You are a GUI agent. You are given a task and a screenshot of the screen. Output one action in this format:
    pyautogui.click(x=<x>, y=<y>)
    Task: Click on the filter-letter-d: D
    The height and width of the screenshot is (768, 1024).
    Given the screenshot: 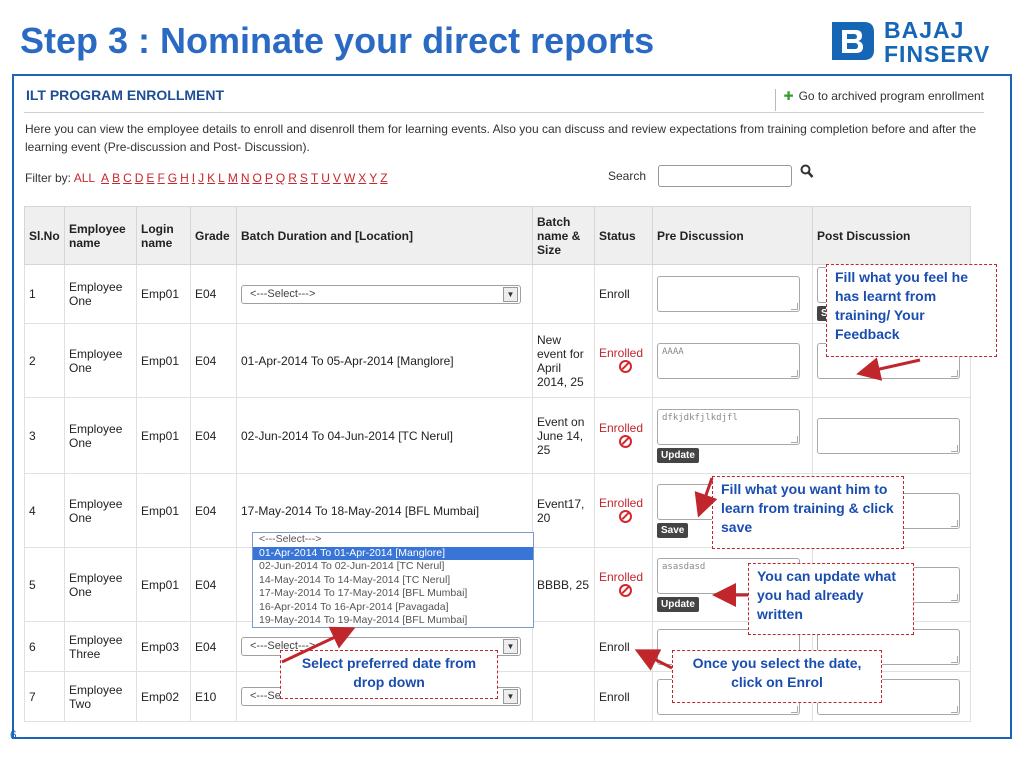 What is the action you would take?
    pyautogui.click(x=139, y=178)
    